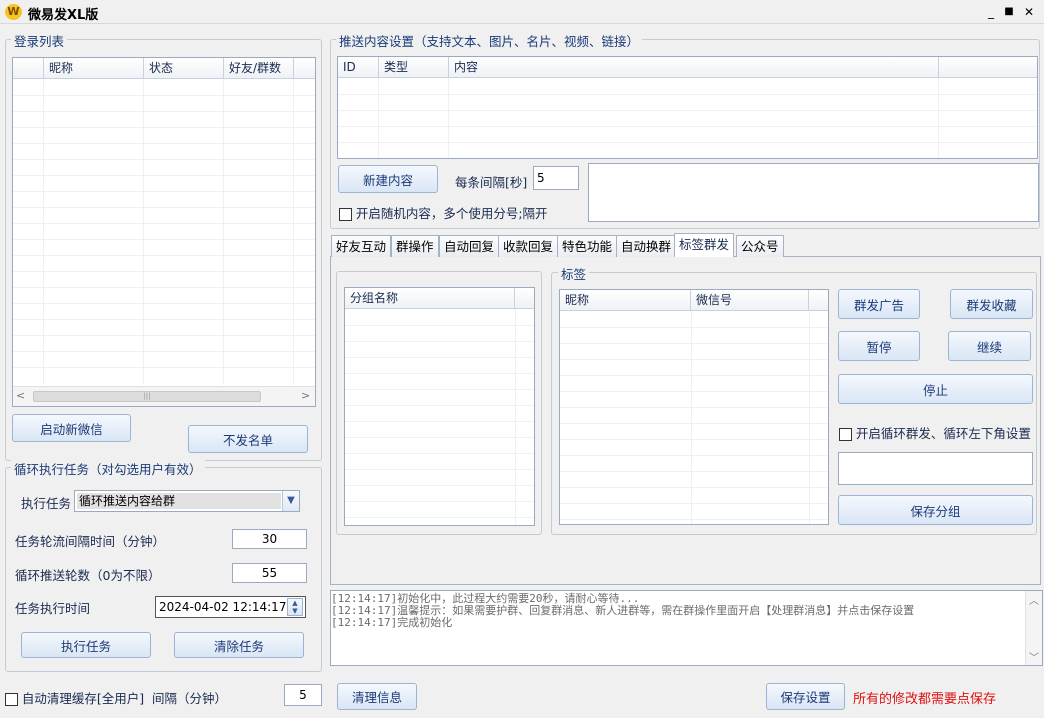  I want to click on random-content-label: 开启随机内容，多个使用分号;隔开, so click(451, 213).